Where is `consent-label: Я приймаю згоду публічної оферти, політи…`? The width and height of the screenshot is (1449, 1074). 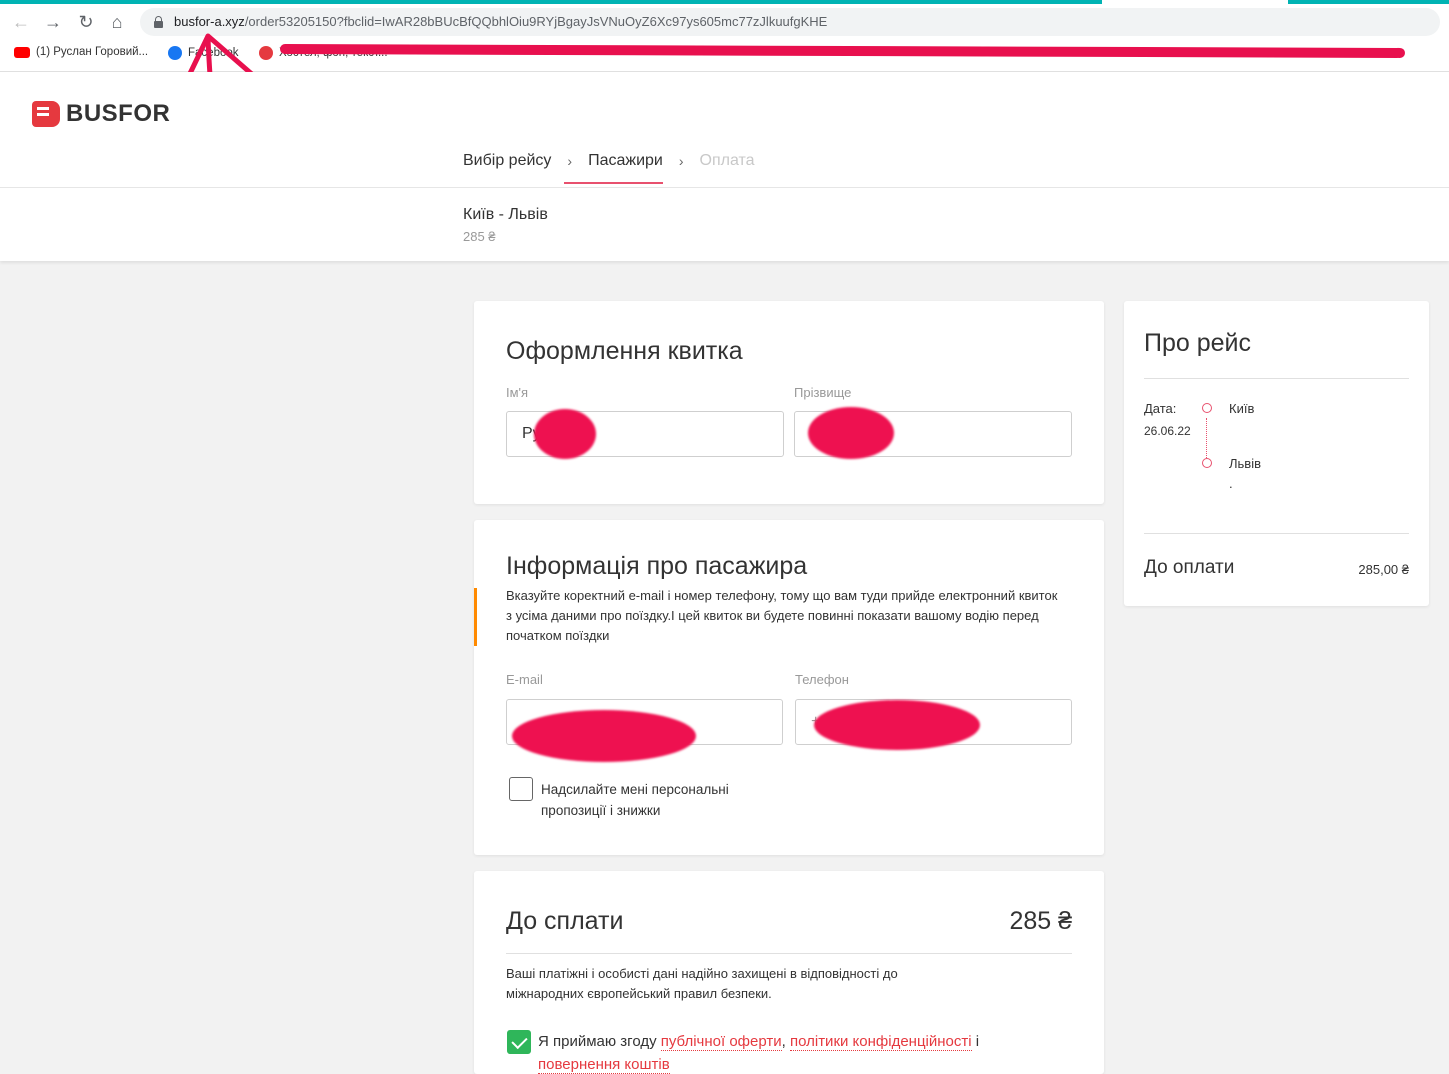 consent-label: Я приймаю згоду публічної оферти, політи… is located at coordinates (759, 1053).